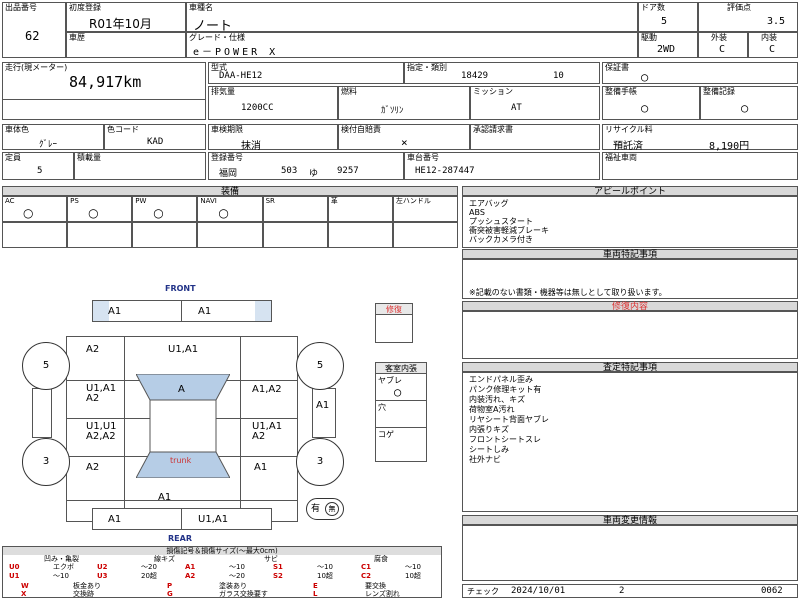 The width and height of the screenshot is (800, 600). Describe the element at coordinates (190, 576) in the screenshot. I see `legend-cell: A2` at that location.